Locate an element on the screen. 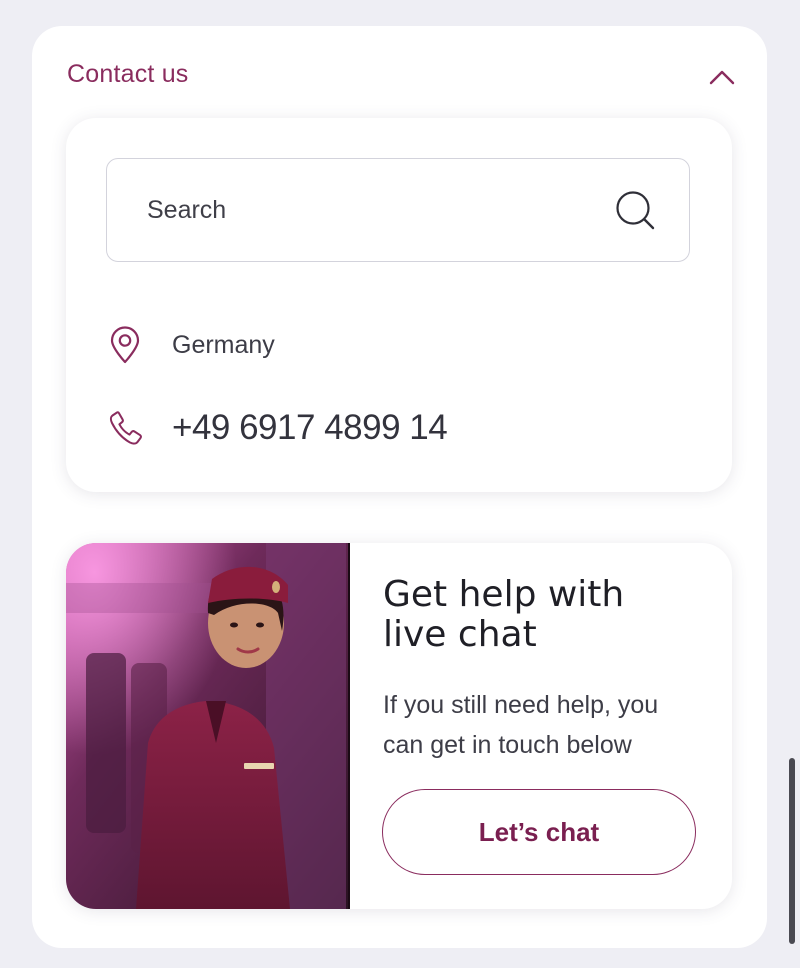 The height and width of the screenshot is (968, 800). location-row: Germany is located at coordinates (191, 345).